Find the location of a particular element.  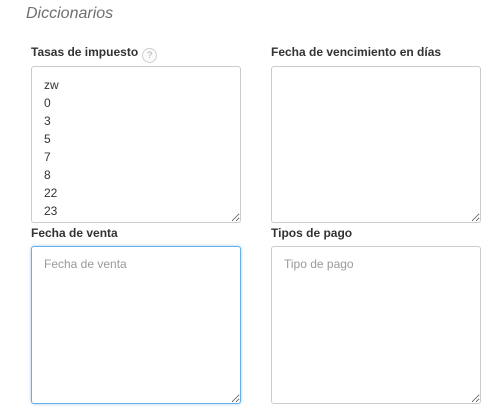

sale-date-label: Fecha de venta is located at coordinates (74, 233).